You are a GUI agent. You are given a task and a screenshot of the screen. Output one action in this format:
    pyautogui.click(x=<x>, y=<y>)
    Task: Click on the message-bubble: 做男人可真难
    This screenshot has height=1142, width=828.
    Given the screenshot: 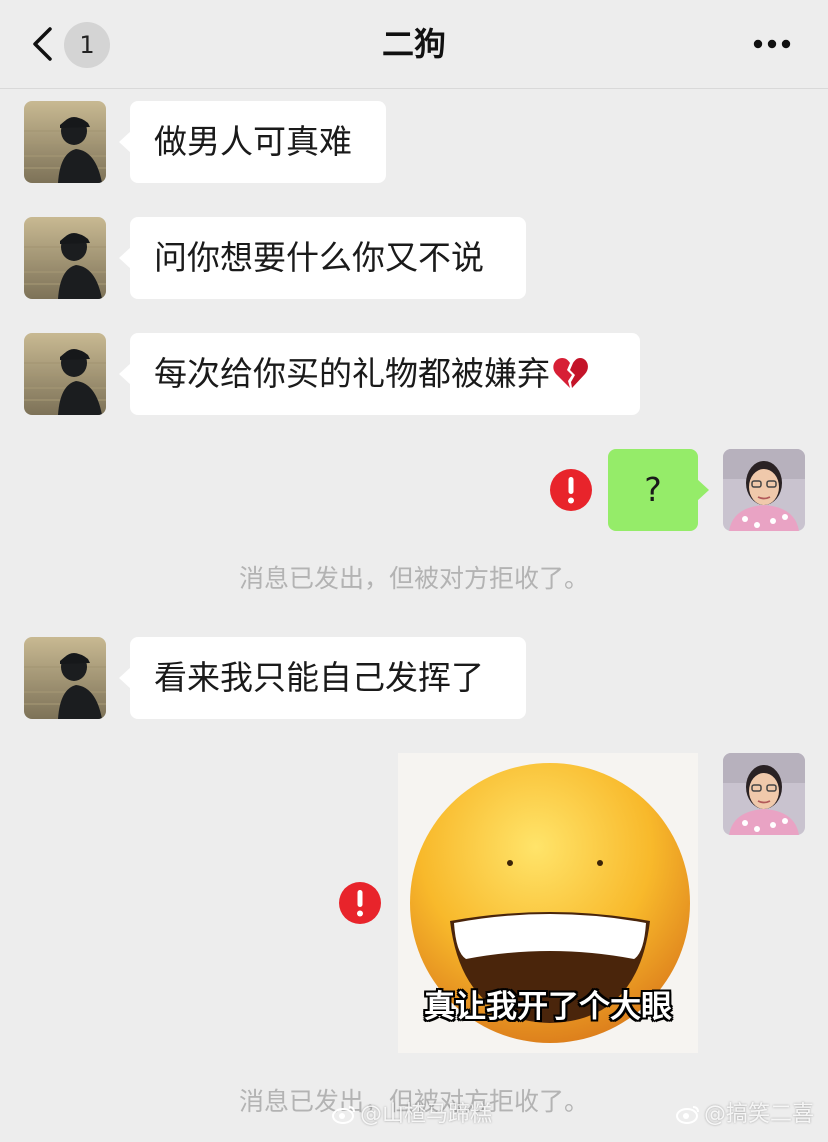 What is the action you would take?
    pyautogui.click(x=252, y=142)
    